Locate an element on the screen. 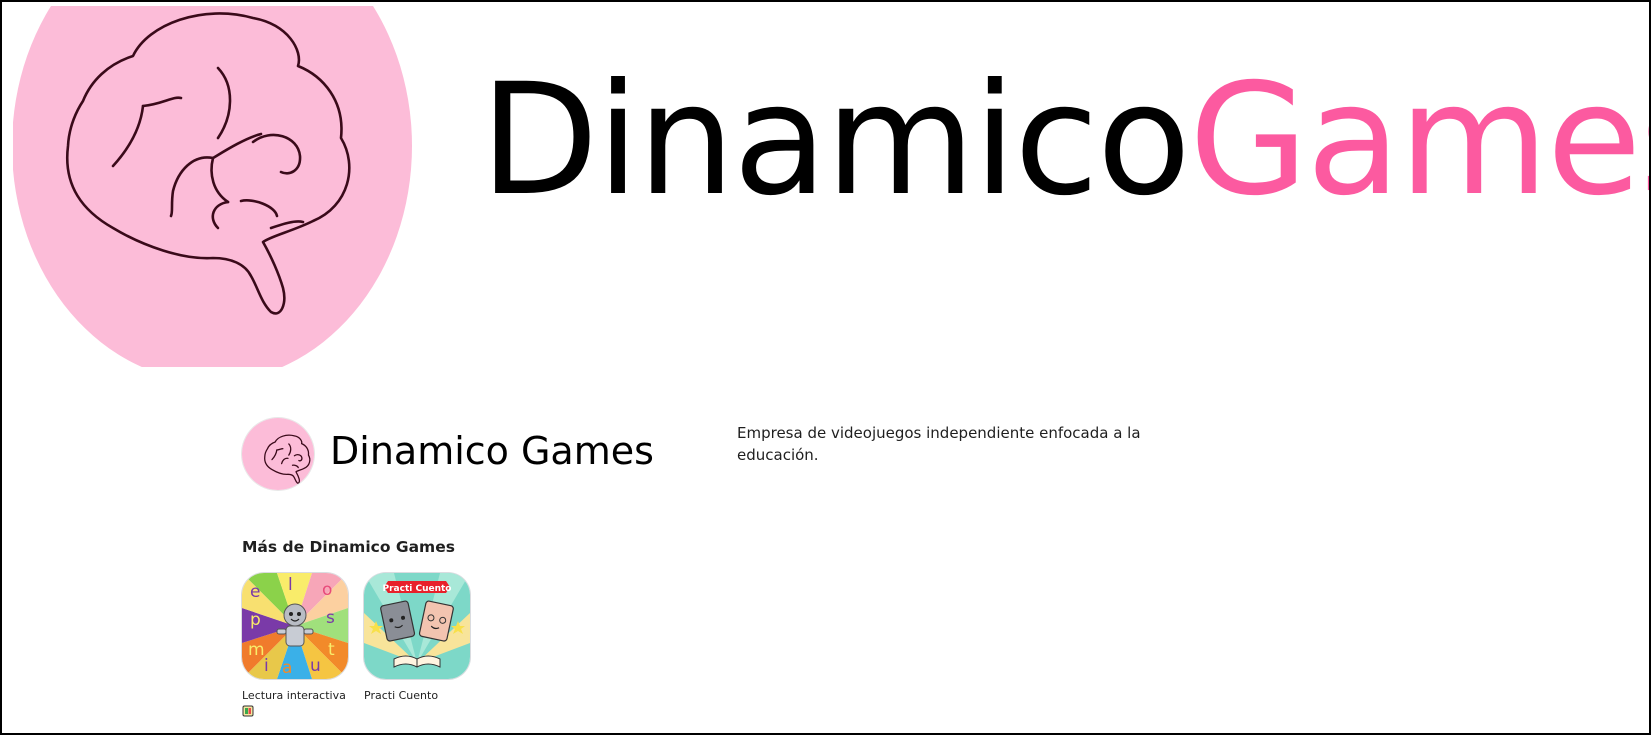 The image size is (1651, 735). app-card-lectura-interactiva: e l o p s m i a u t Lectura interactiva is located at coordinates (297, 645).